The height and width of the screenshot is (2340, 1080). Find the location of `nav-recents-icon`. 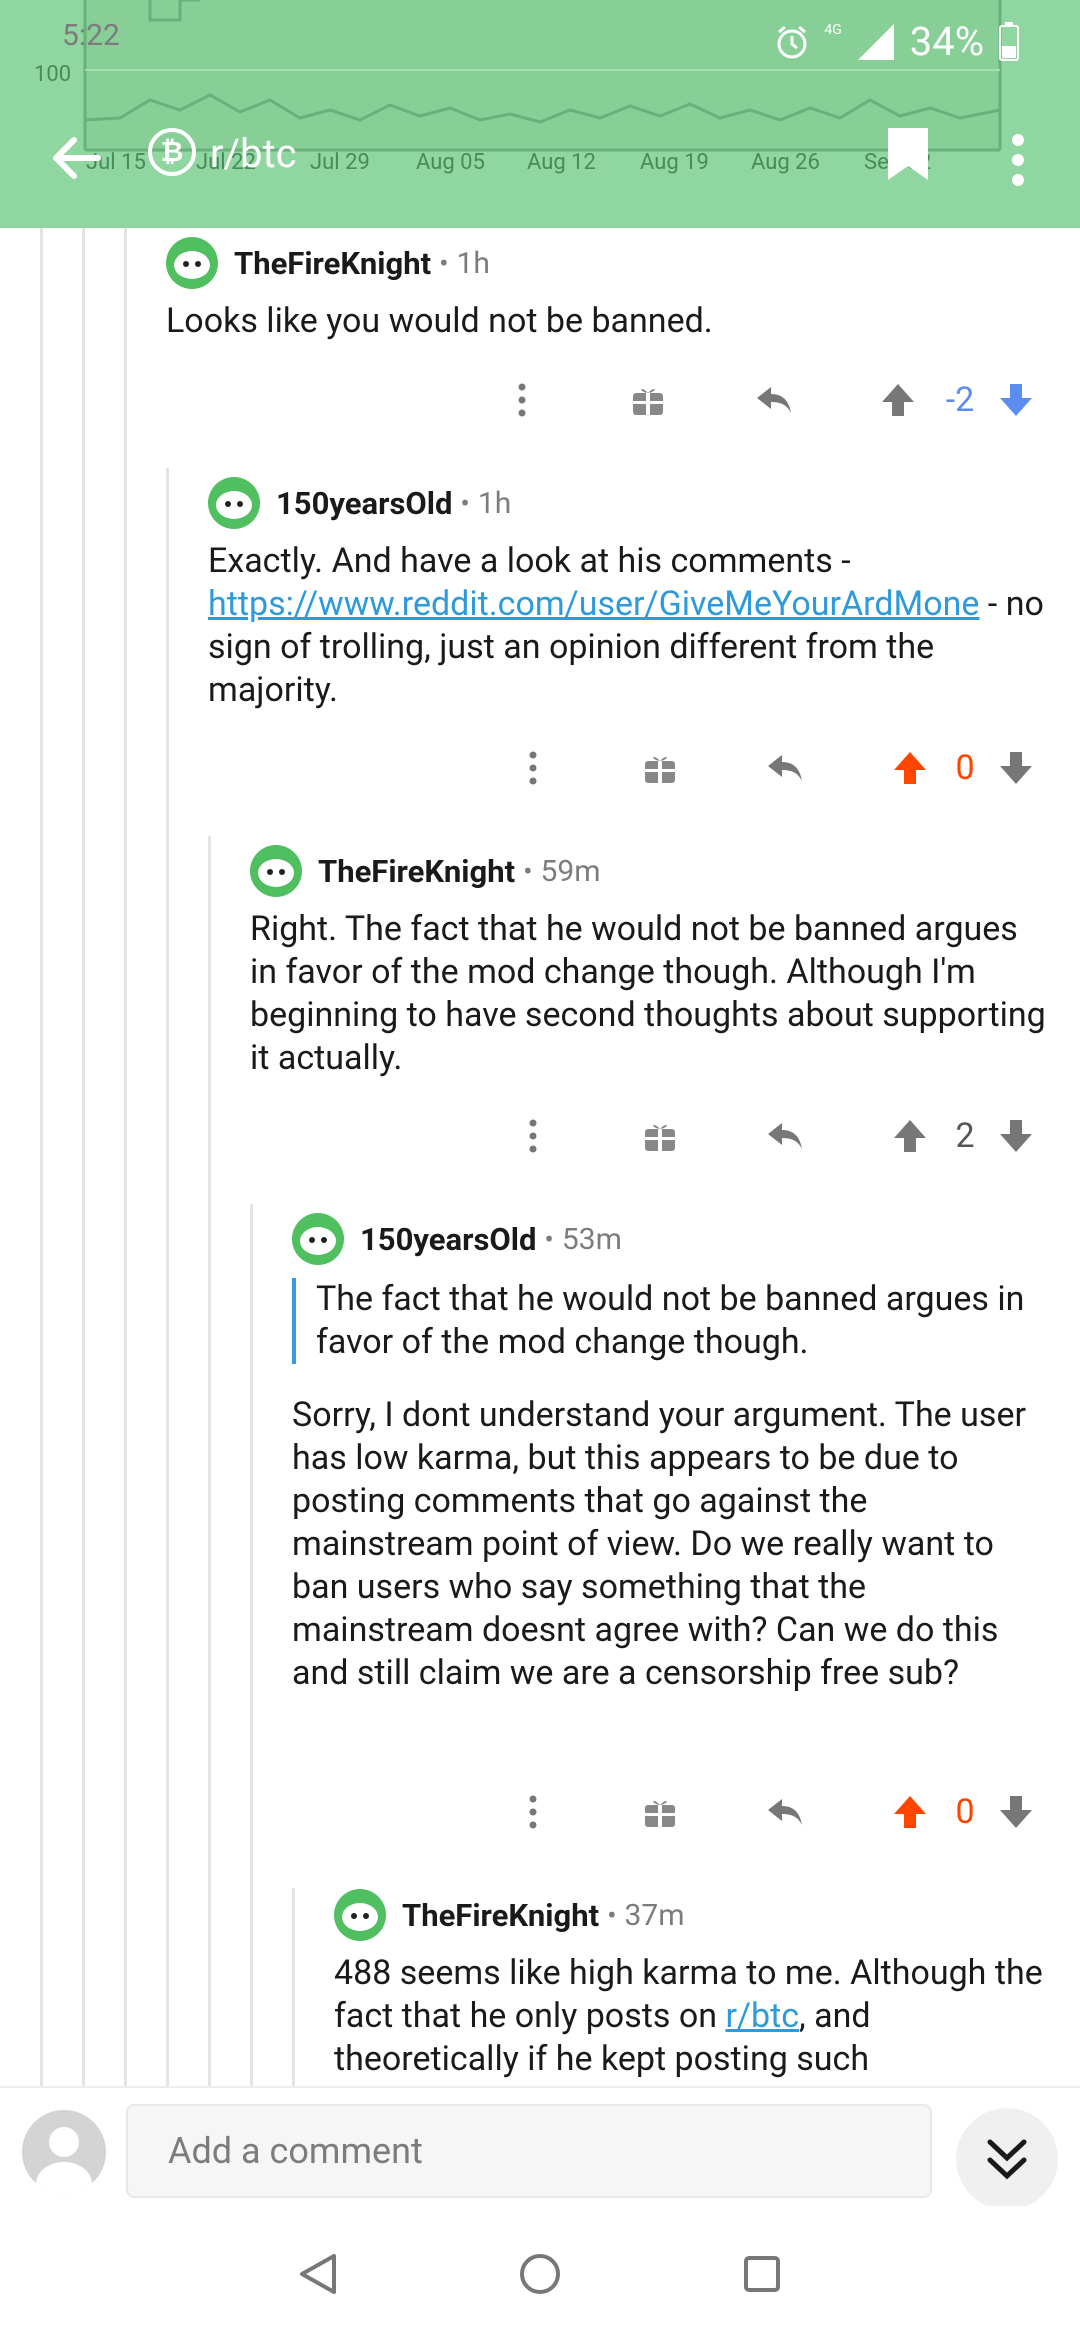

nav-recents-icon is located at coordinates (762, 2274).